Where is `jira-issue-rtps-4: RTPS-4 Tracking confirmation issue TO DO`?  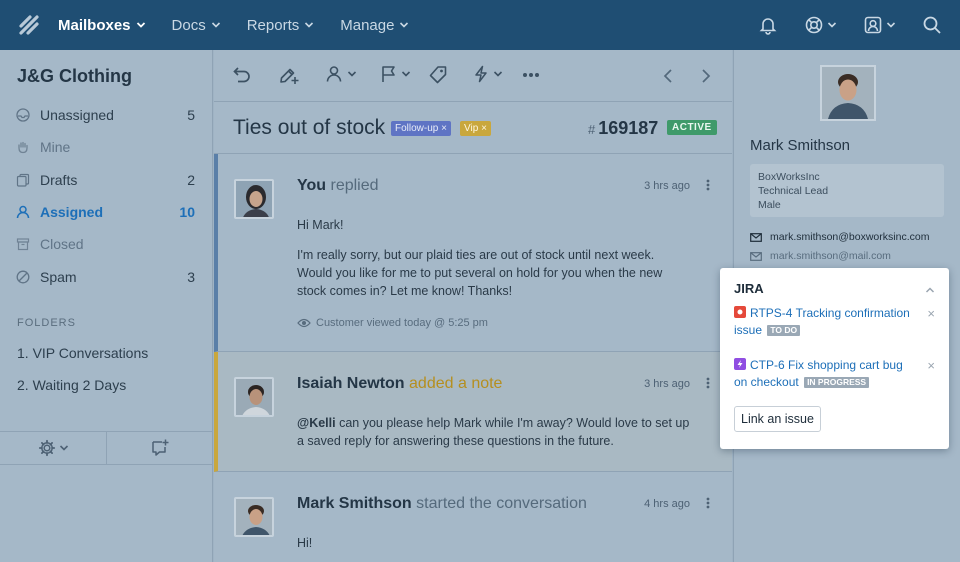 jira-issue-rtps-4: RTPS-4 Tracking confirmation issue TO DO is located at coordinates (826, 322).